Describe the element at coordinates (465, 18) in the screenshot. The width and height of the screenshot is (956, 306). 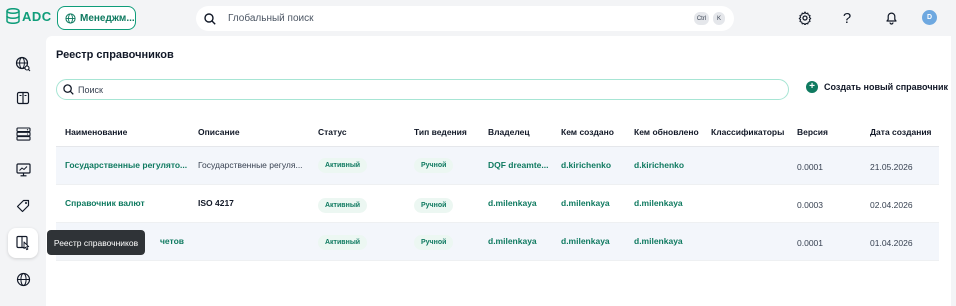
I see `global-search-input: Глобальный поиск Ctrl K` at that location.